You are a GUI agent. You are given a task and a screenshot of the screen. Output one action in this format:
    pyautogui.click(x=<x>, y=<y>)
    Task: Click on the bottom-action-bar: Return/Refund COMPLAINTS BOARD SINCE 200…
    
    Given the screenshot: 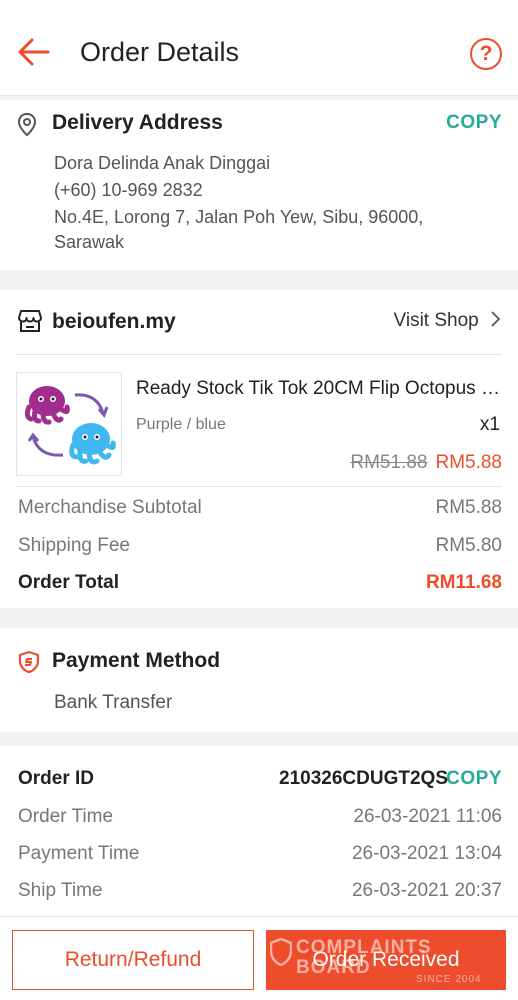 What is the action you would take?
    pyautogui.click(x=259, y=958)
    